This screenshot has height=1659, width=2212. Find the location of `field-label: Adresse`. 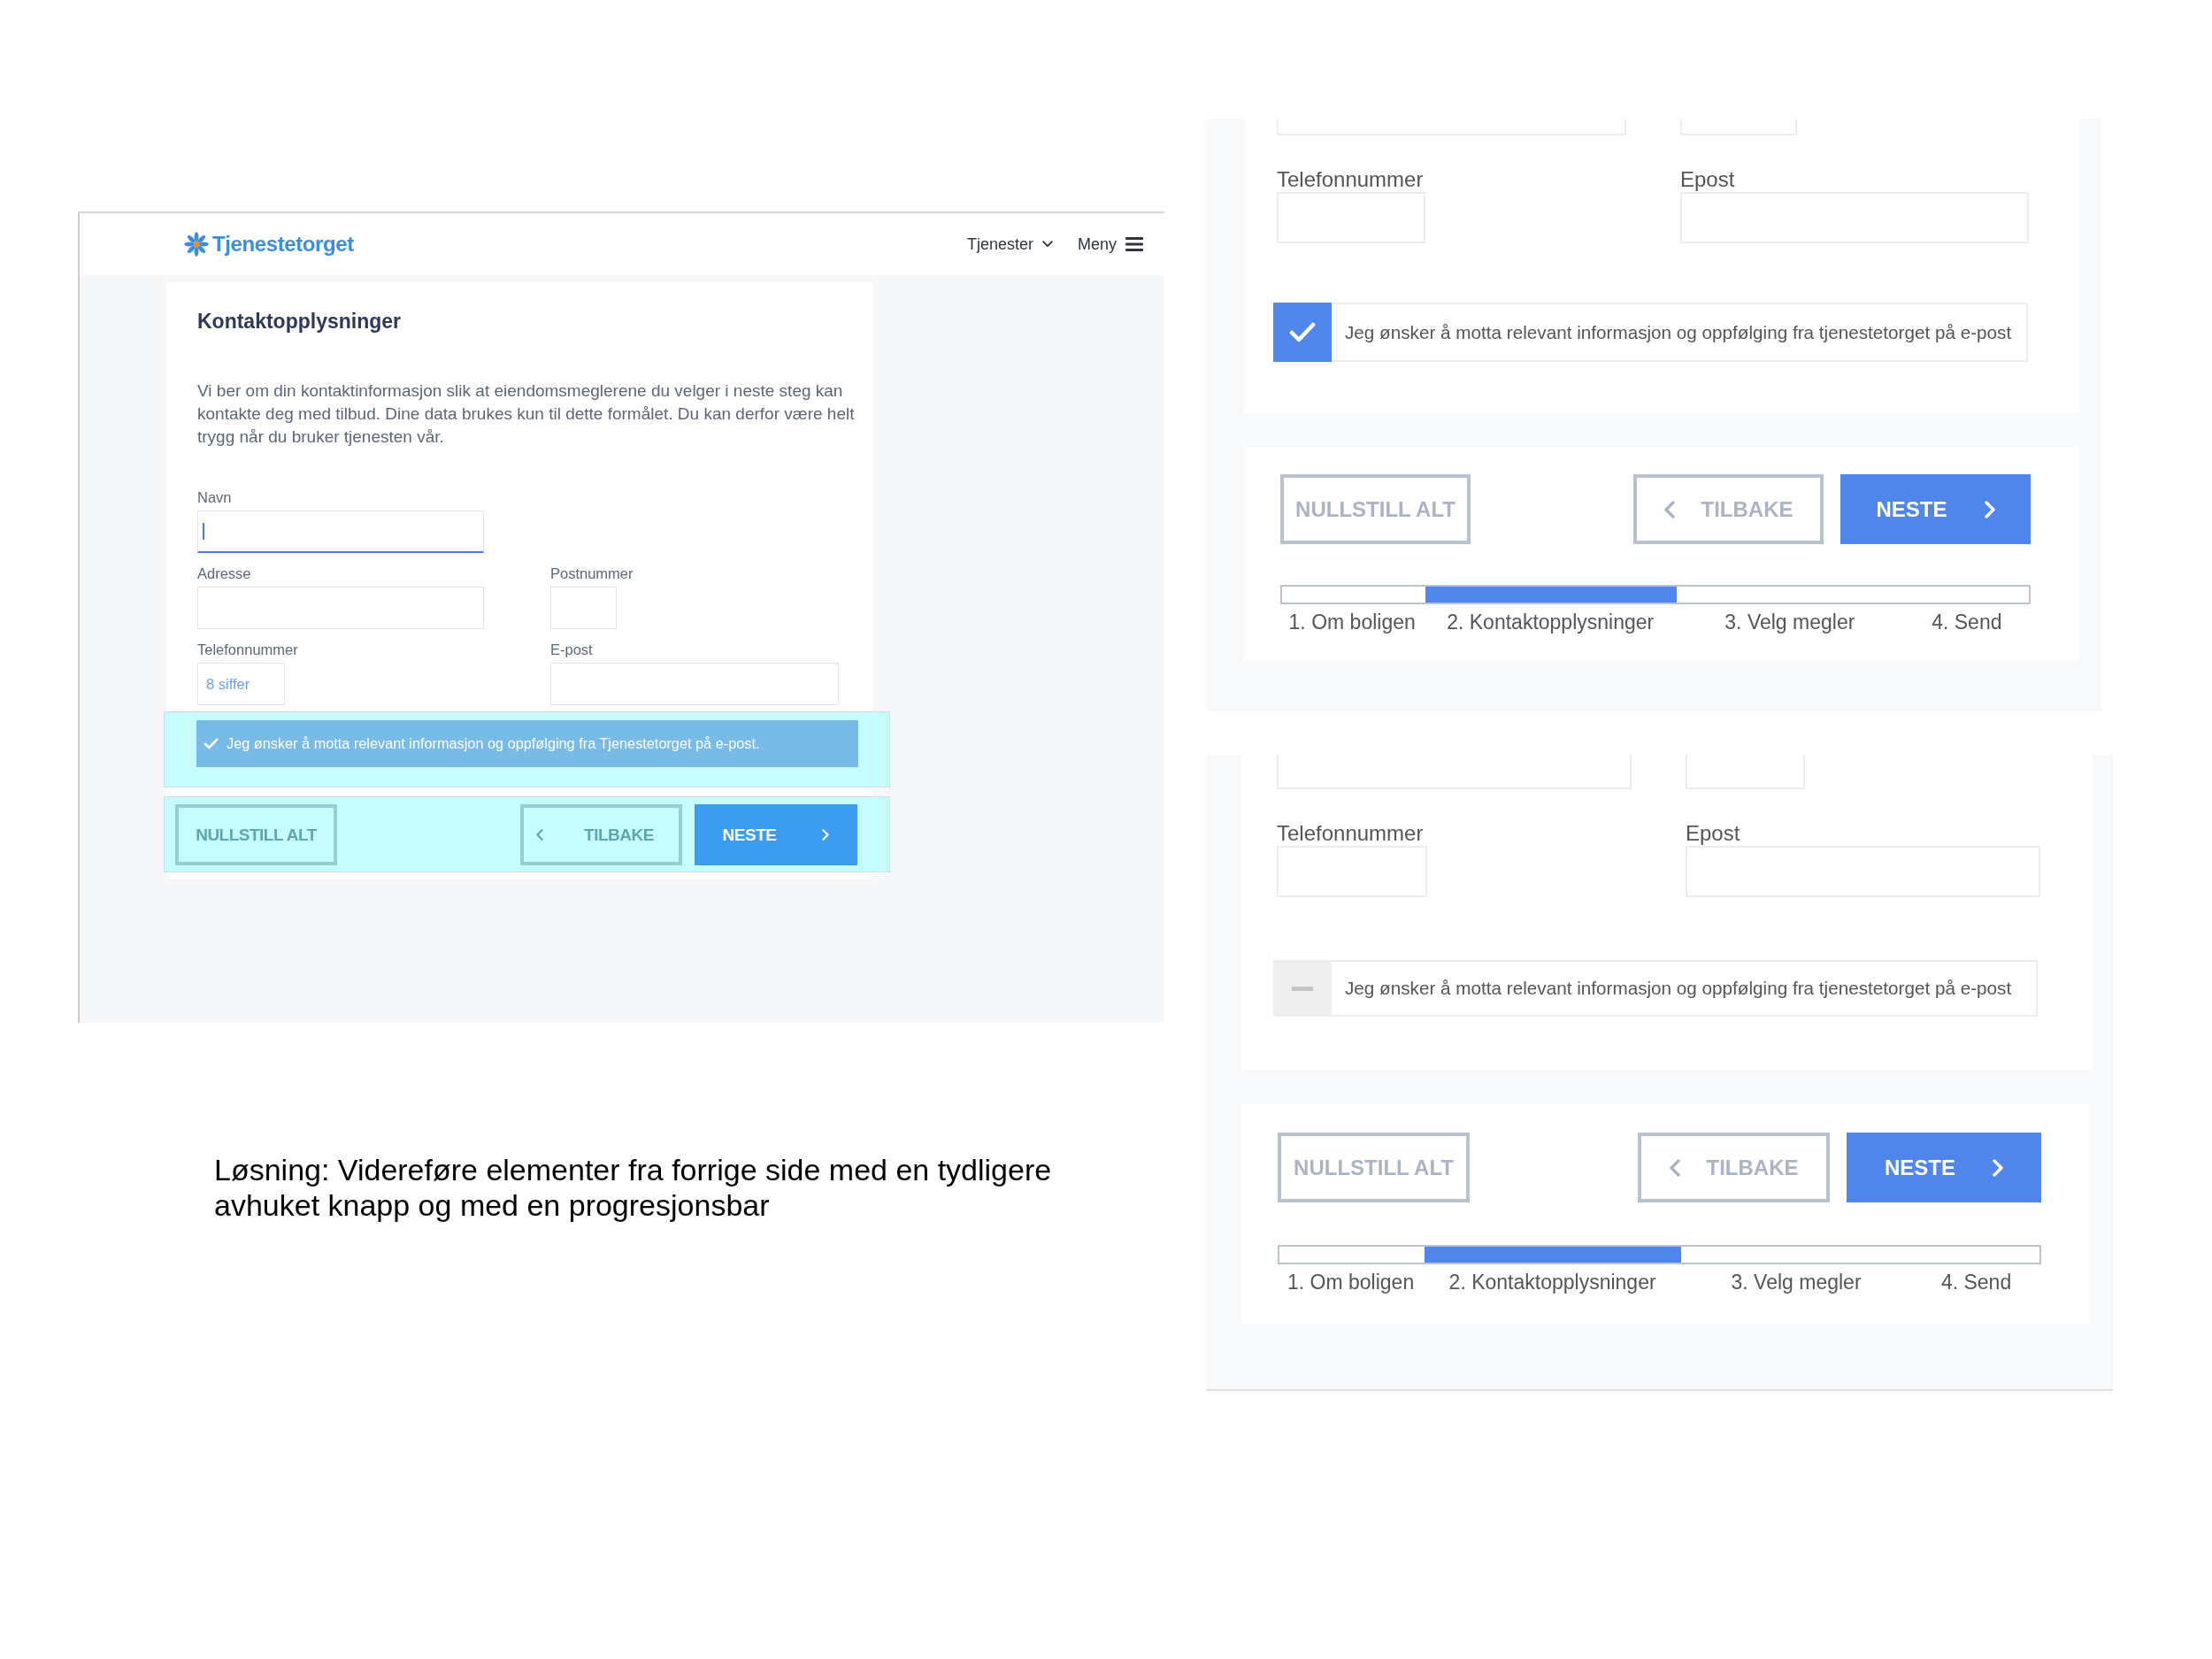

field-label: Adresse is located at coordinates (224, 573).